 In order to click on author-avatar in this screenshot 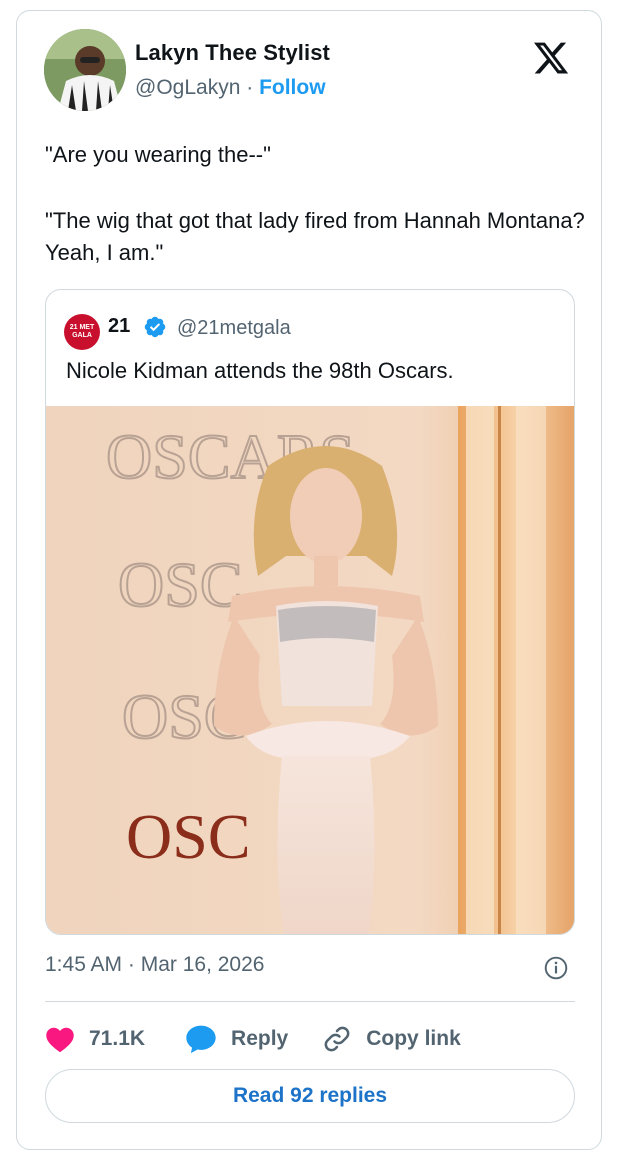, I will do `click(85, 70)`.